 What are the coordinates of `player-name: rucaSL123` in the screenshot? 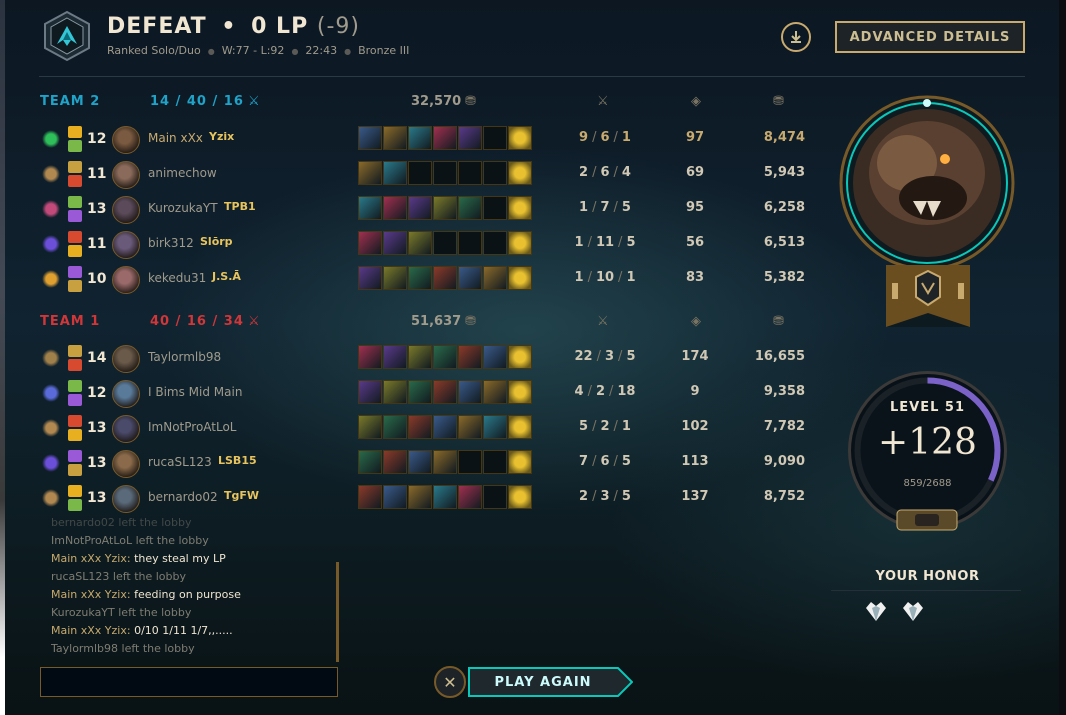 It's located at (180, 462).